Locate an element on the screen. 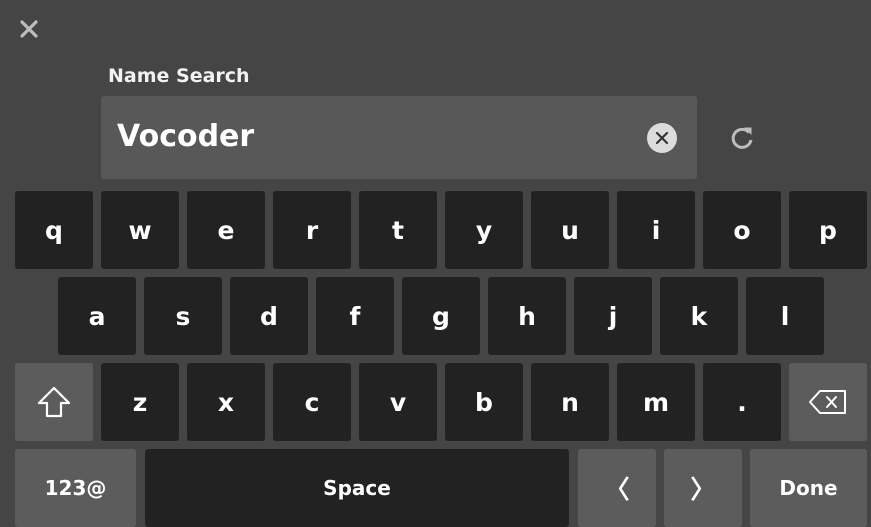 This screenshot has height=527, width=871. space-key: Space is located at coordinates (357, 488).